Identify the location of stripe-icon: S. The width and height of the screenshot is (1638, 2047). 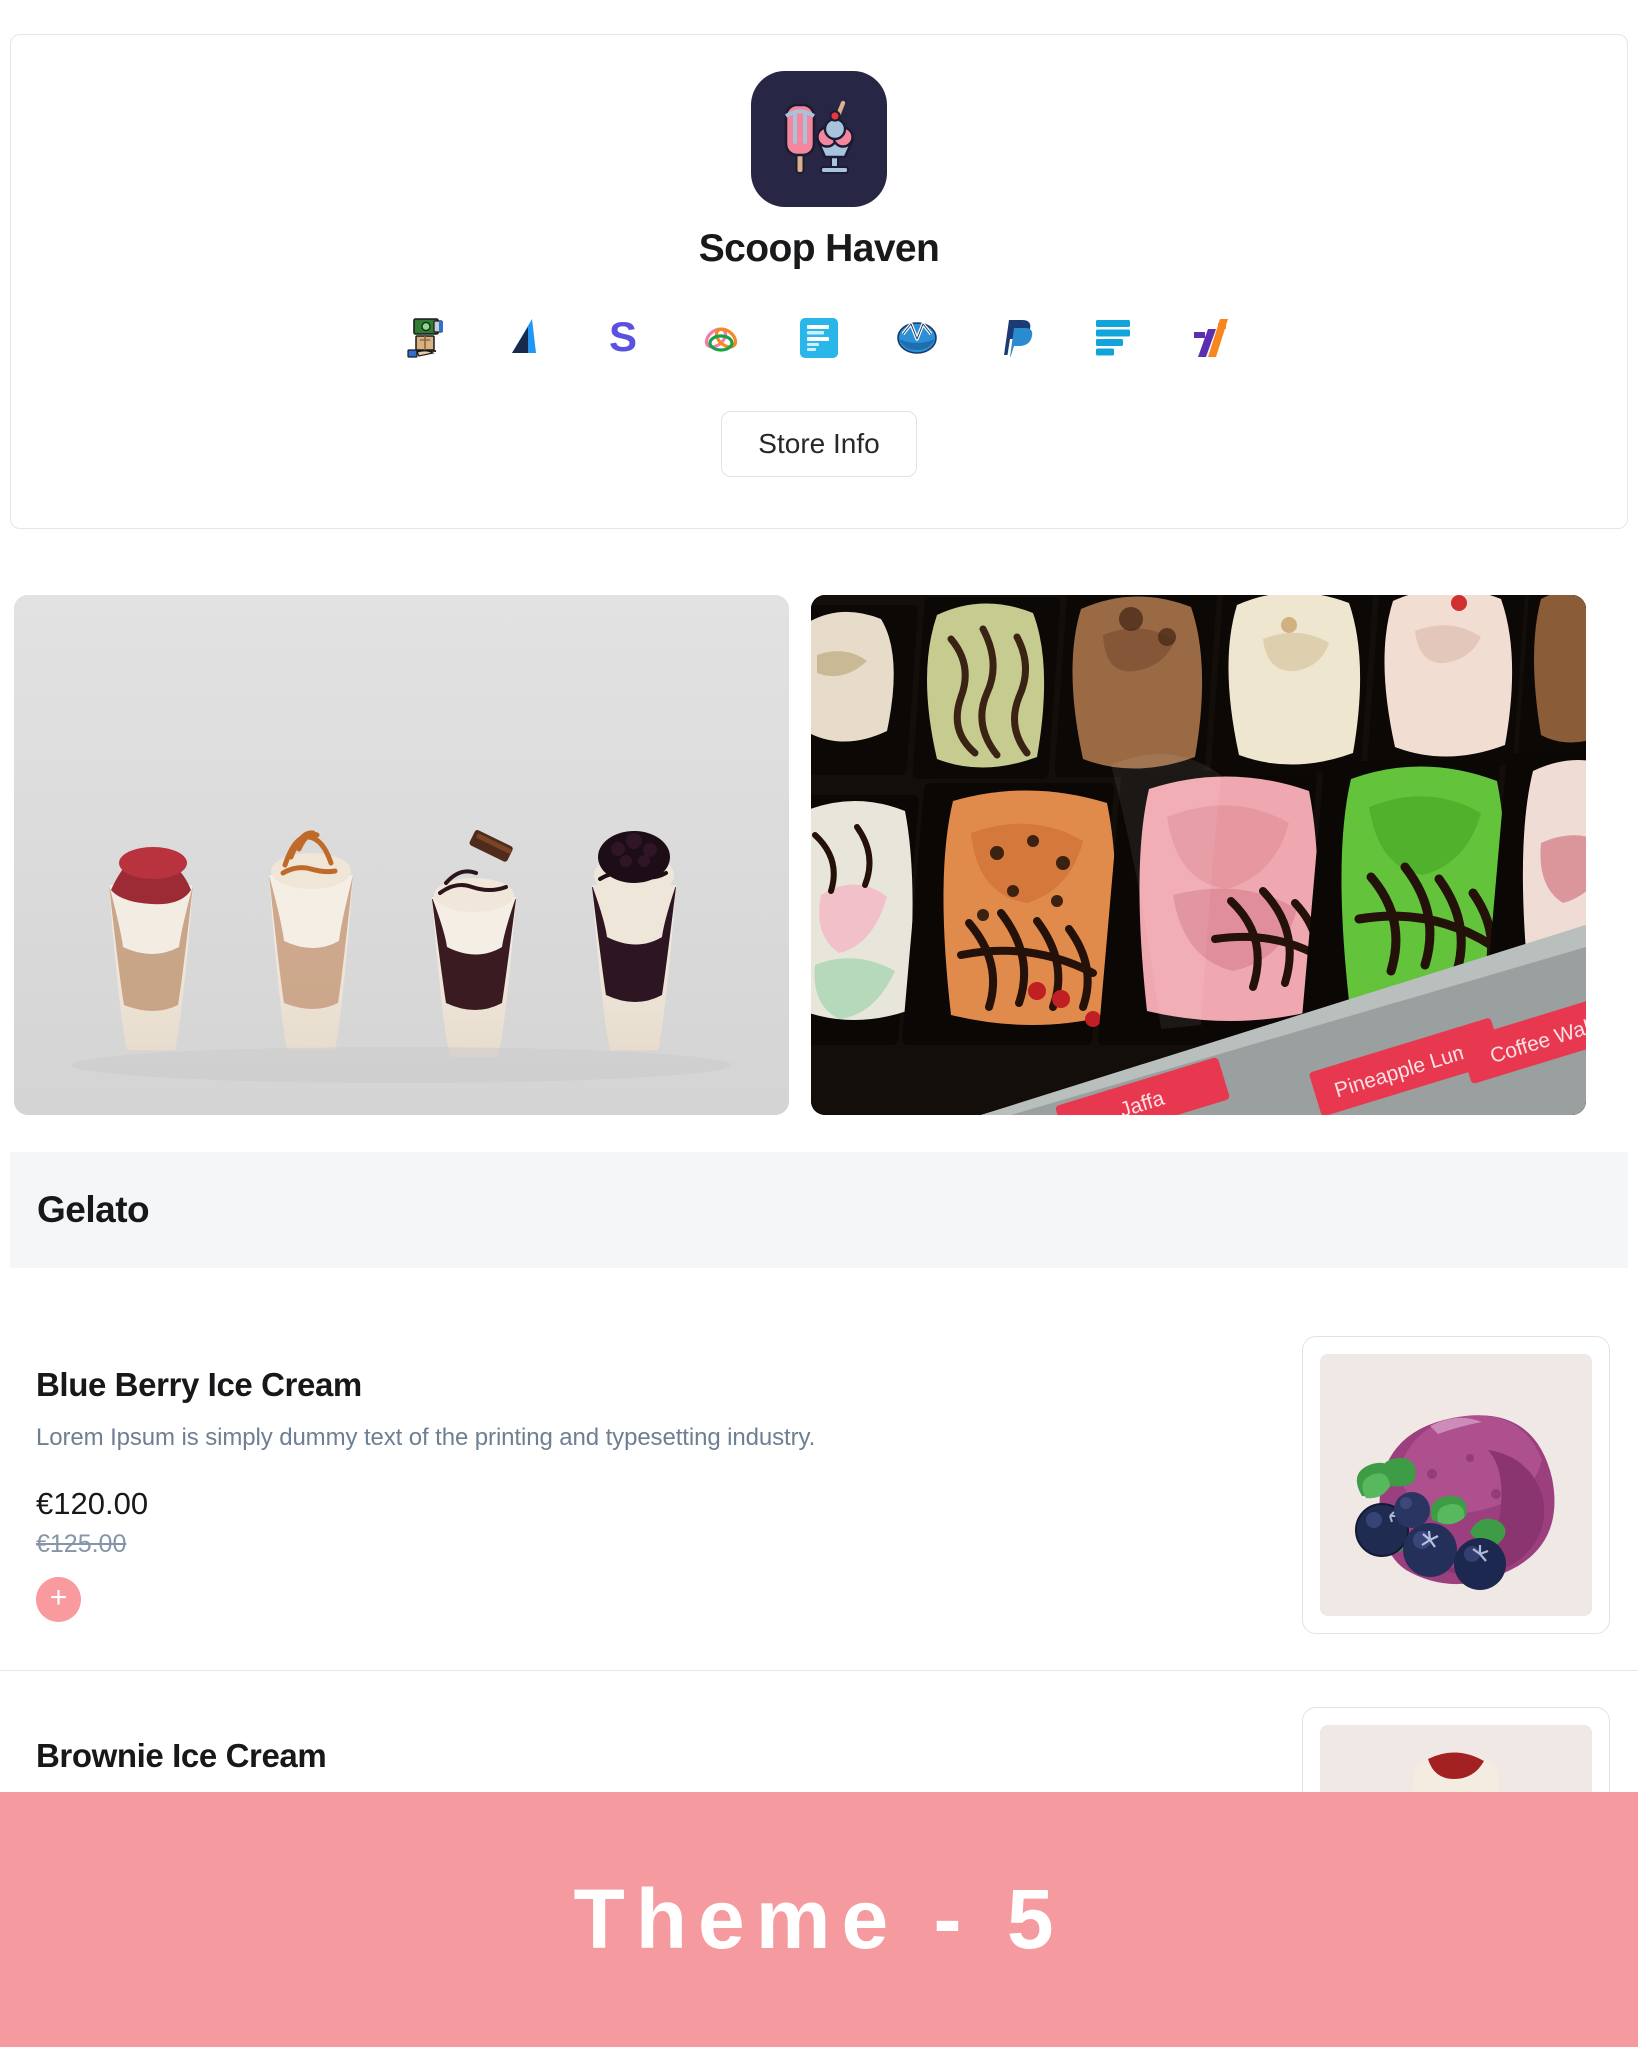
(623, 338).